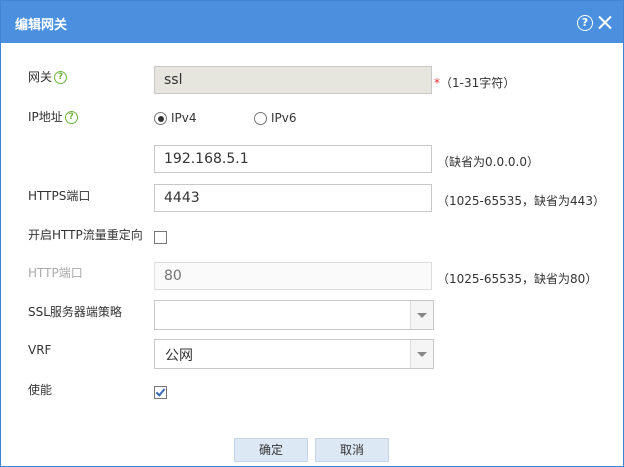  I want to click on http-redirect-label: 开启HTTP流量重定向, so click(85, 235).